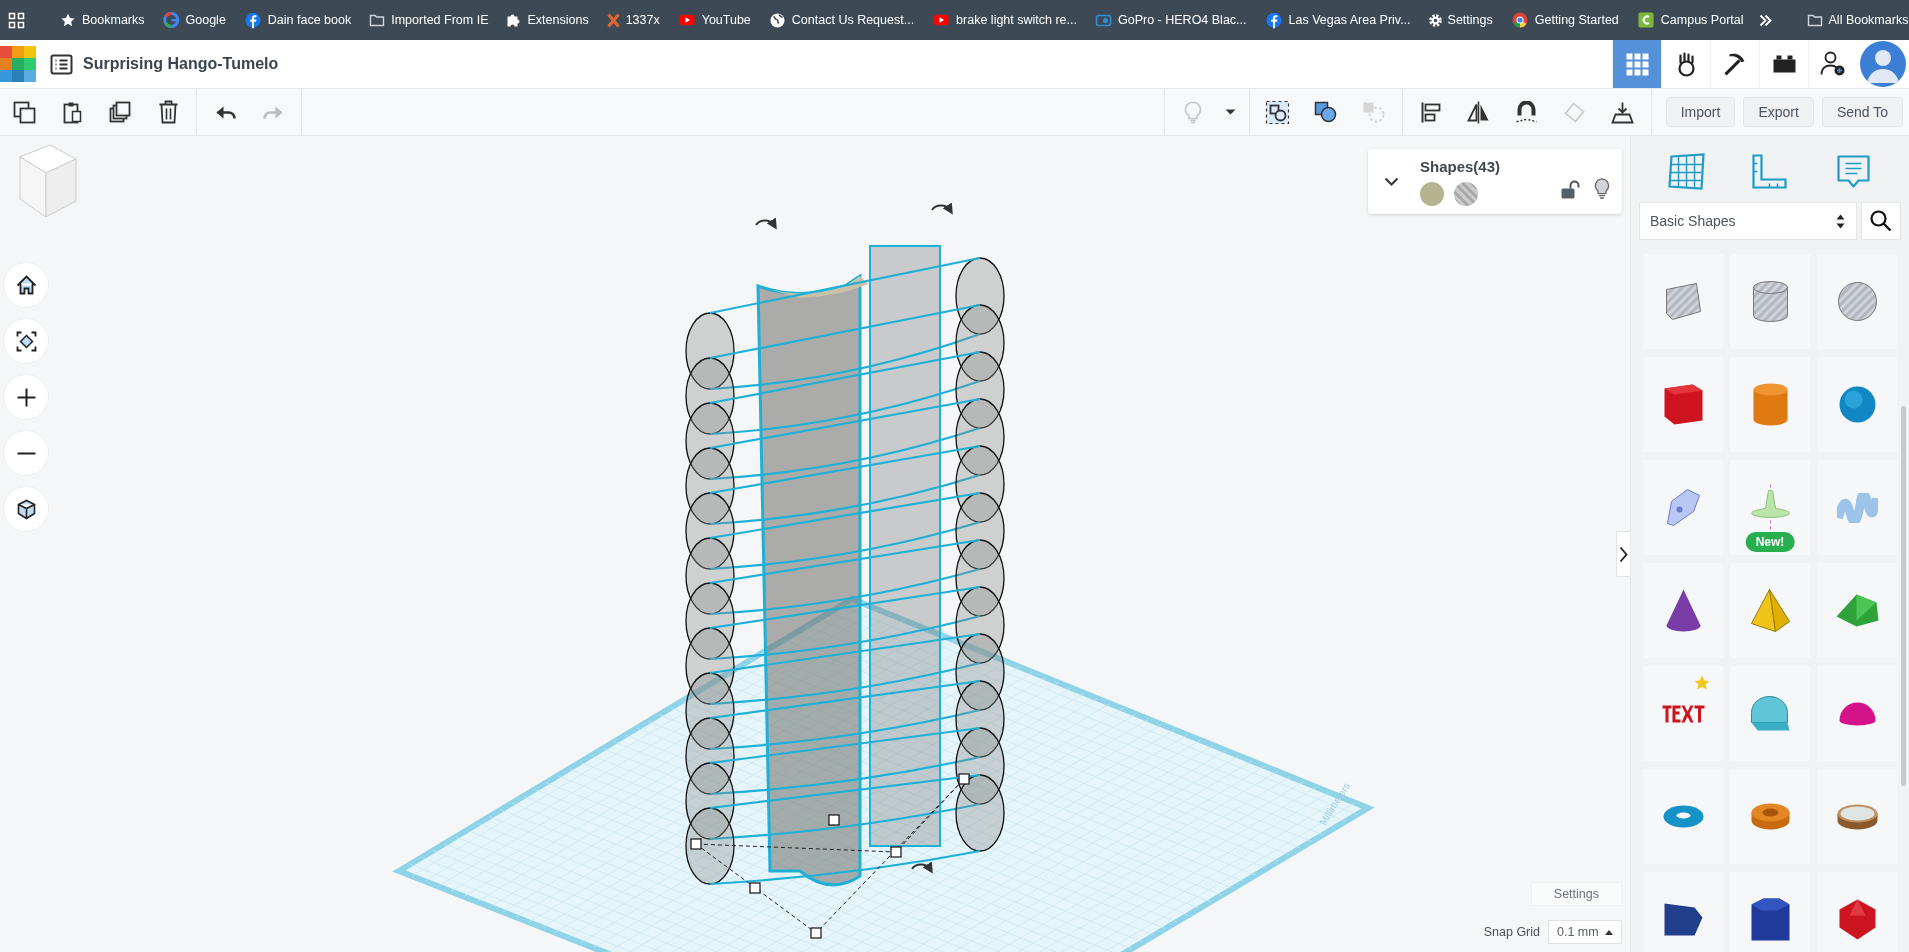 This screenshot has width=1909, height=952. What do you see at coordinates (61, 64) in the screenshot?
I see `list-icon` at bounding box center [61, 64].